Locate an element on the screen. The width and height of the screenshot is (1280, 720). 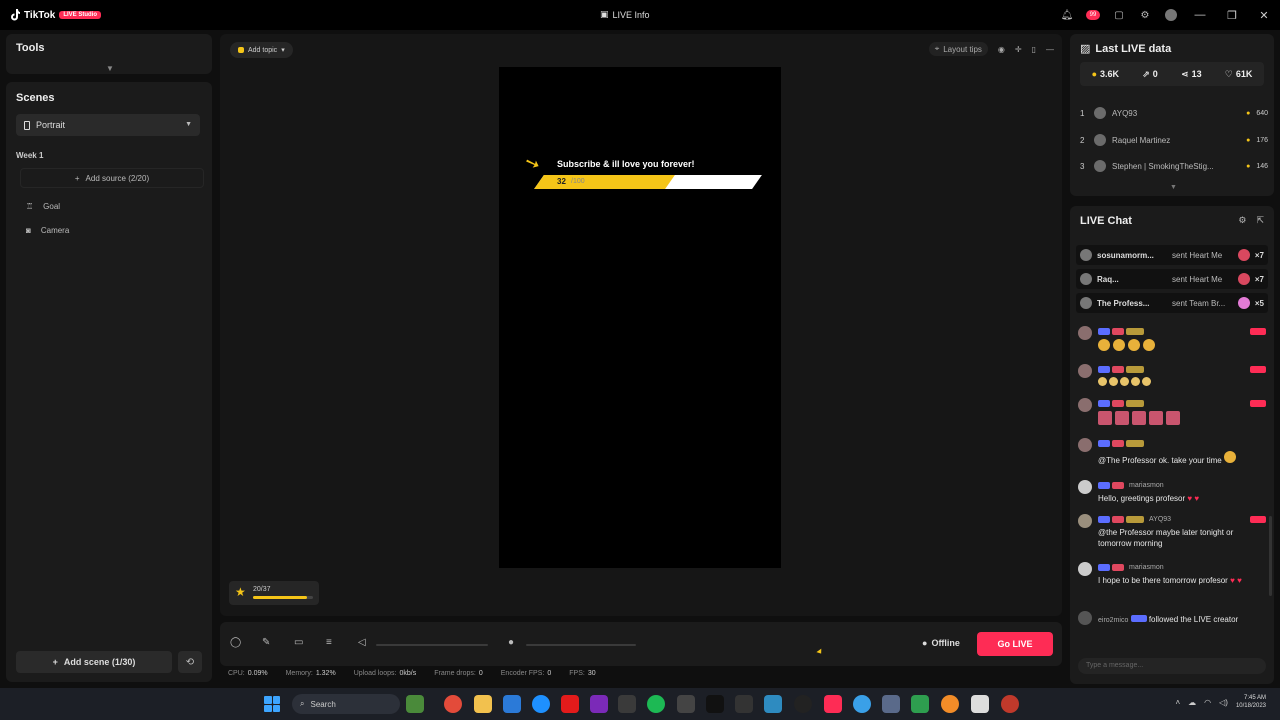
scene-name: Week 1 is located at coordinates (29, 155).